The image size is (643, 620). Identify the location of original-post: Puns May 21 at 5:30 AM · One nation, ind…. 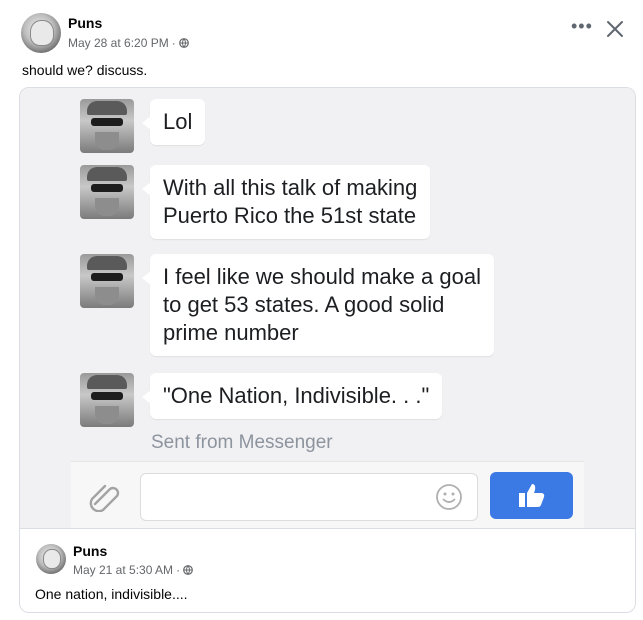
(327, 570).